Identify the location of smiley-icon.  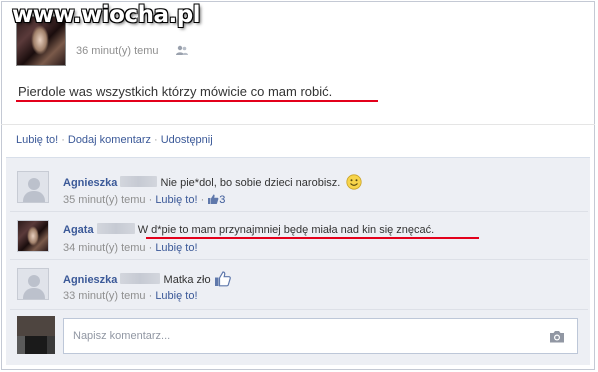
(354, 182).